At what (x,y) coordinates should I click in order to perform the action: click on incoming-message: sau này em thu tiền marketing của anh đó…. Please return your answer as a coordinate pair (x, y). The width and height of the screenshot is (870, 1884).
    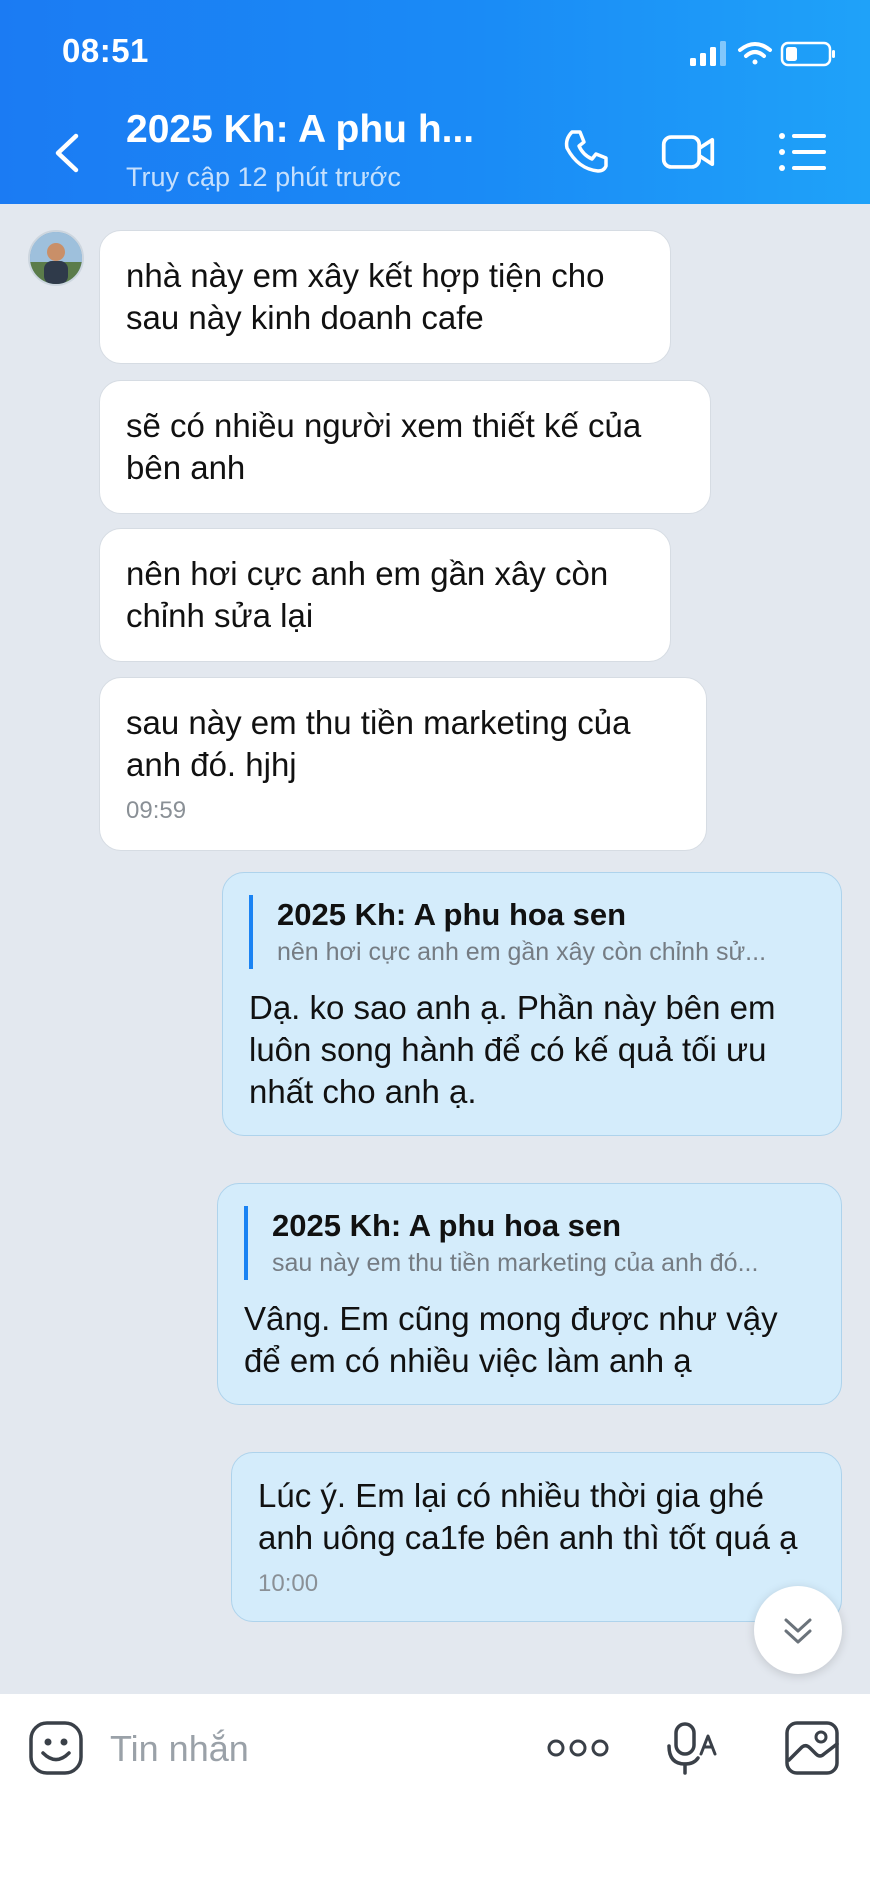
    Looking at the image, I should click on (403, 764).